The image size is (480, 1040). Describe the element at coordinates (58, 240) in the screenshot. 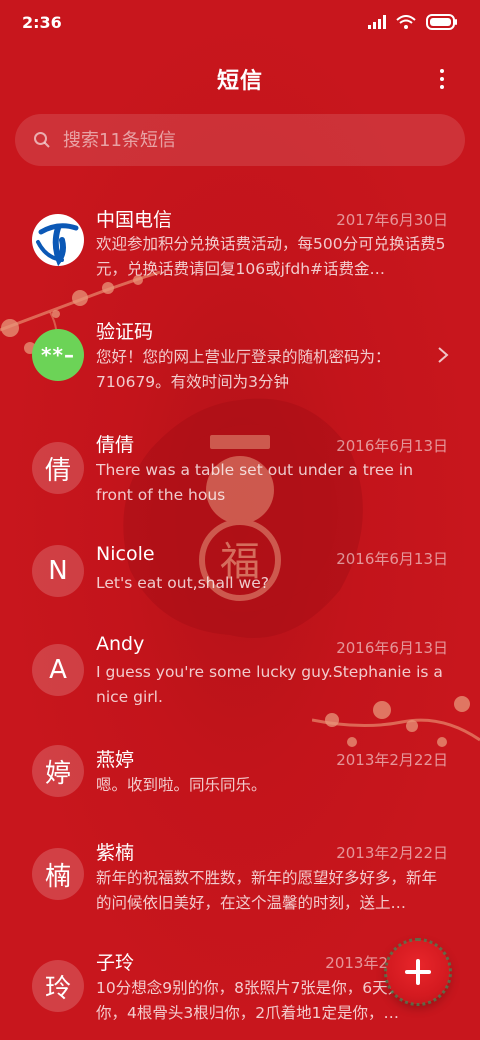

I see `china-telecom-logo-icon` at that location.